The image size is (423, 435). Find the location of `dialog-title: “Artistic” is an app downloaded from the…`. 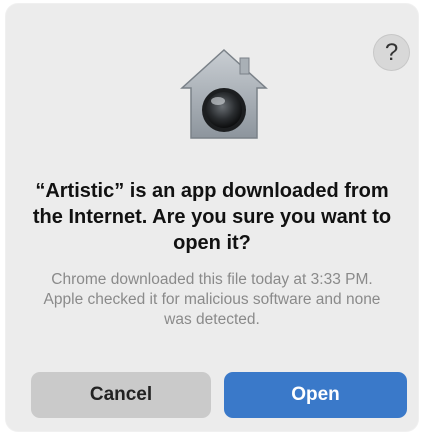

dialog-title: “Artistic” is an app downloaded from the… is located at coordinates (212, 217).